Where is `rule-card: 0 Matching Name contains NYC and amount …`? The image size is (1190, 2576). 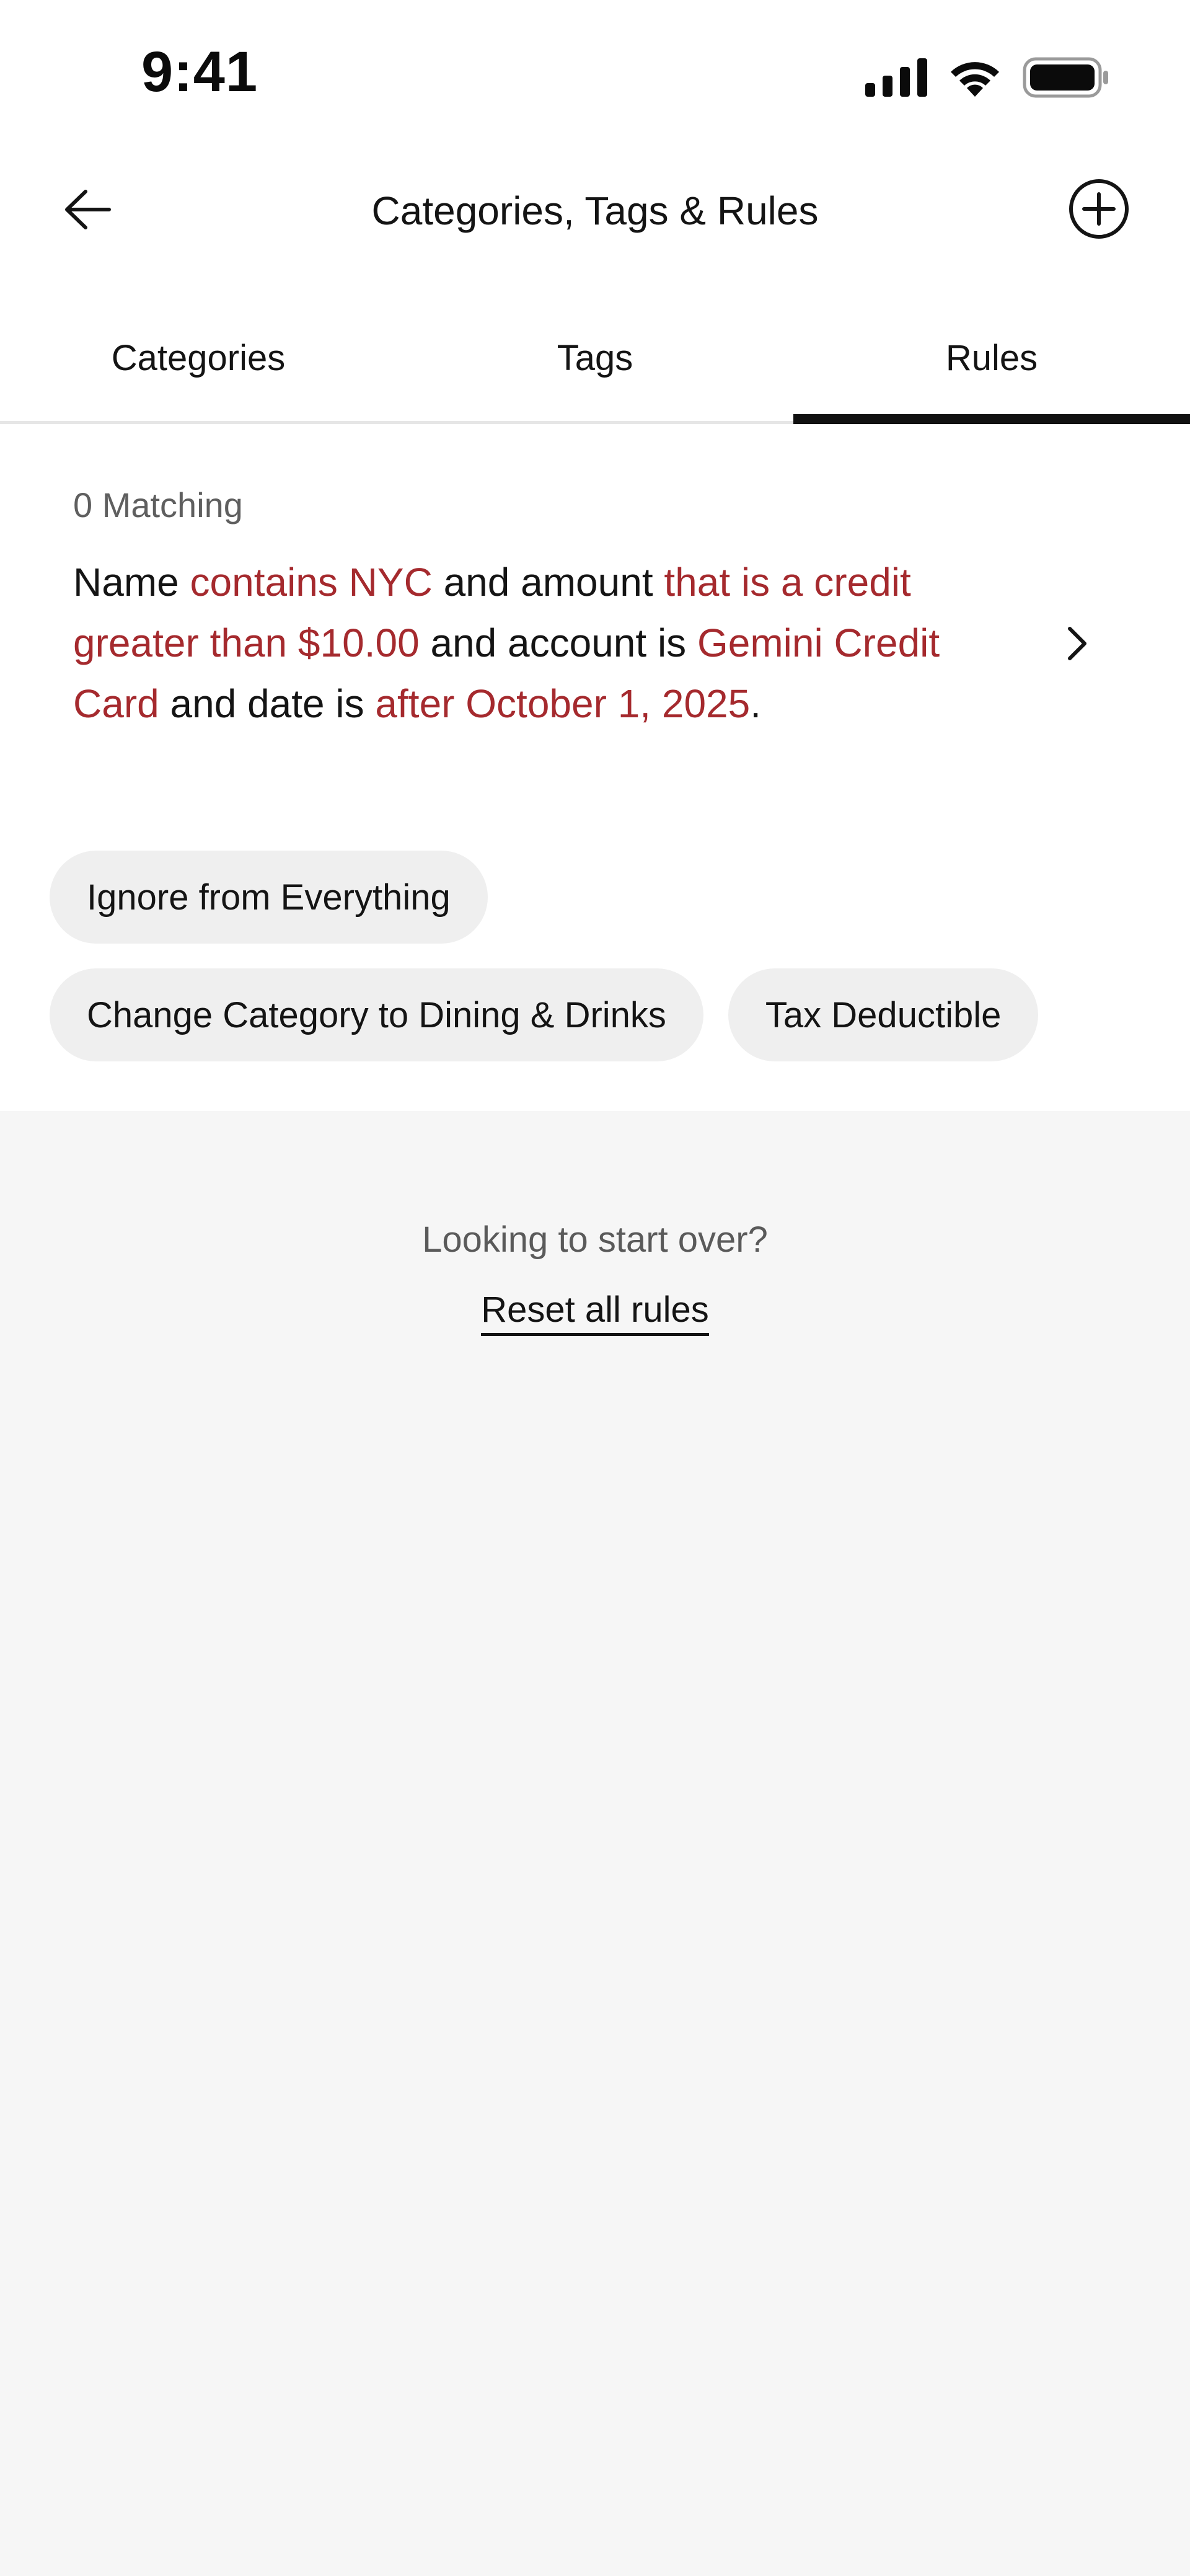
rule-card: 0 Matching Name contains NYC and amount … is located at coordinates (600, 609).